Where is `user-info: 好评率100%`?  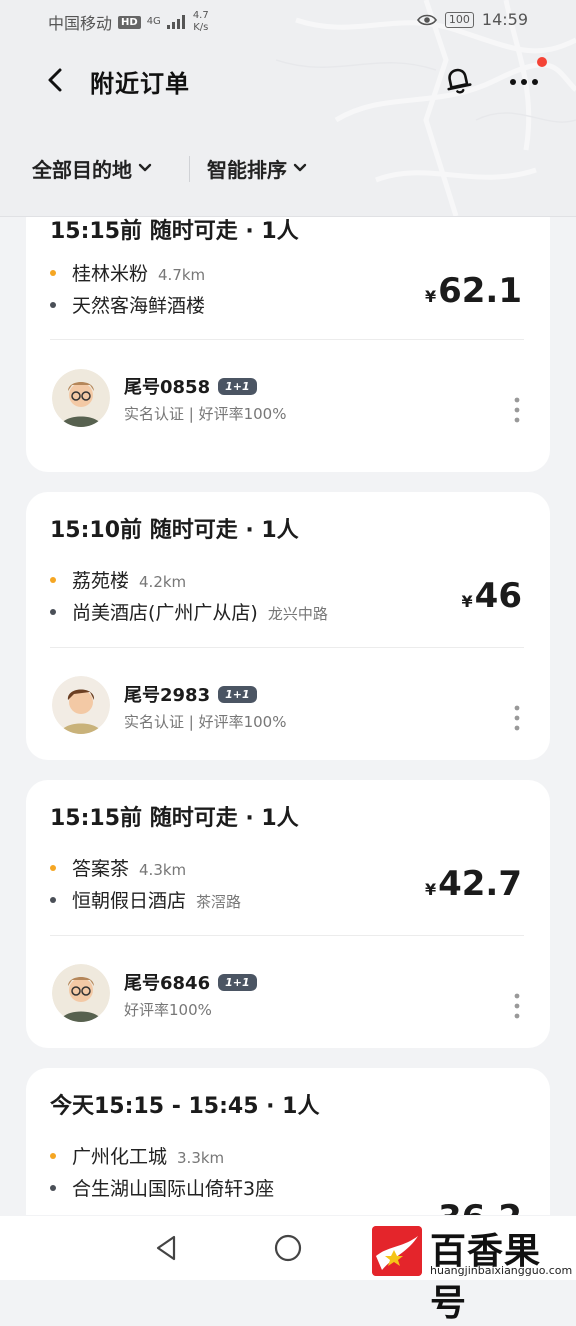 user-info: 好评率100% is located at coordinates (168, 1010).